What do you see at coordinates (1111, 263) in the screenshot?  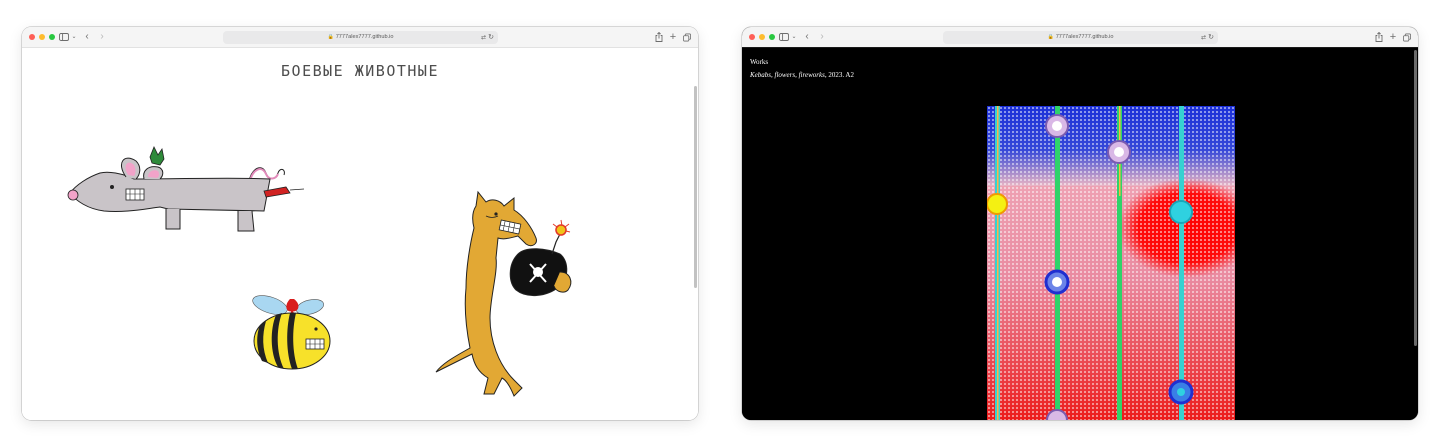 I see `artwork-image` at bounding box center [1111, 263].